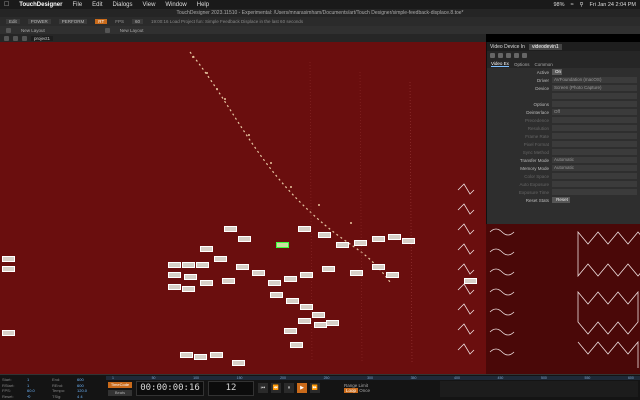 The image size is (640, 400). Describe the element at coordinates (522, 64) in the screenshot. I see `tab-options: Options` at that location.